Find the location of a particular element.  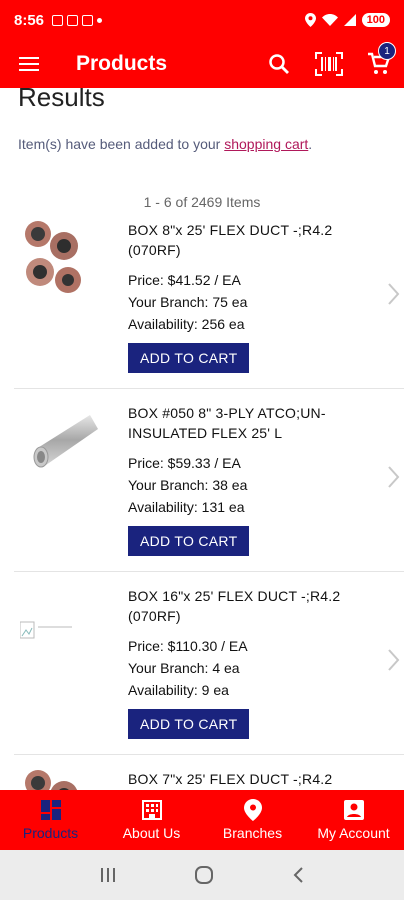

results-heading: Results is located at coordinates (61, 100).